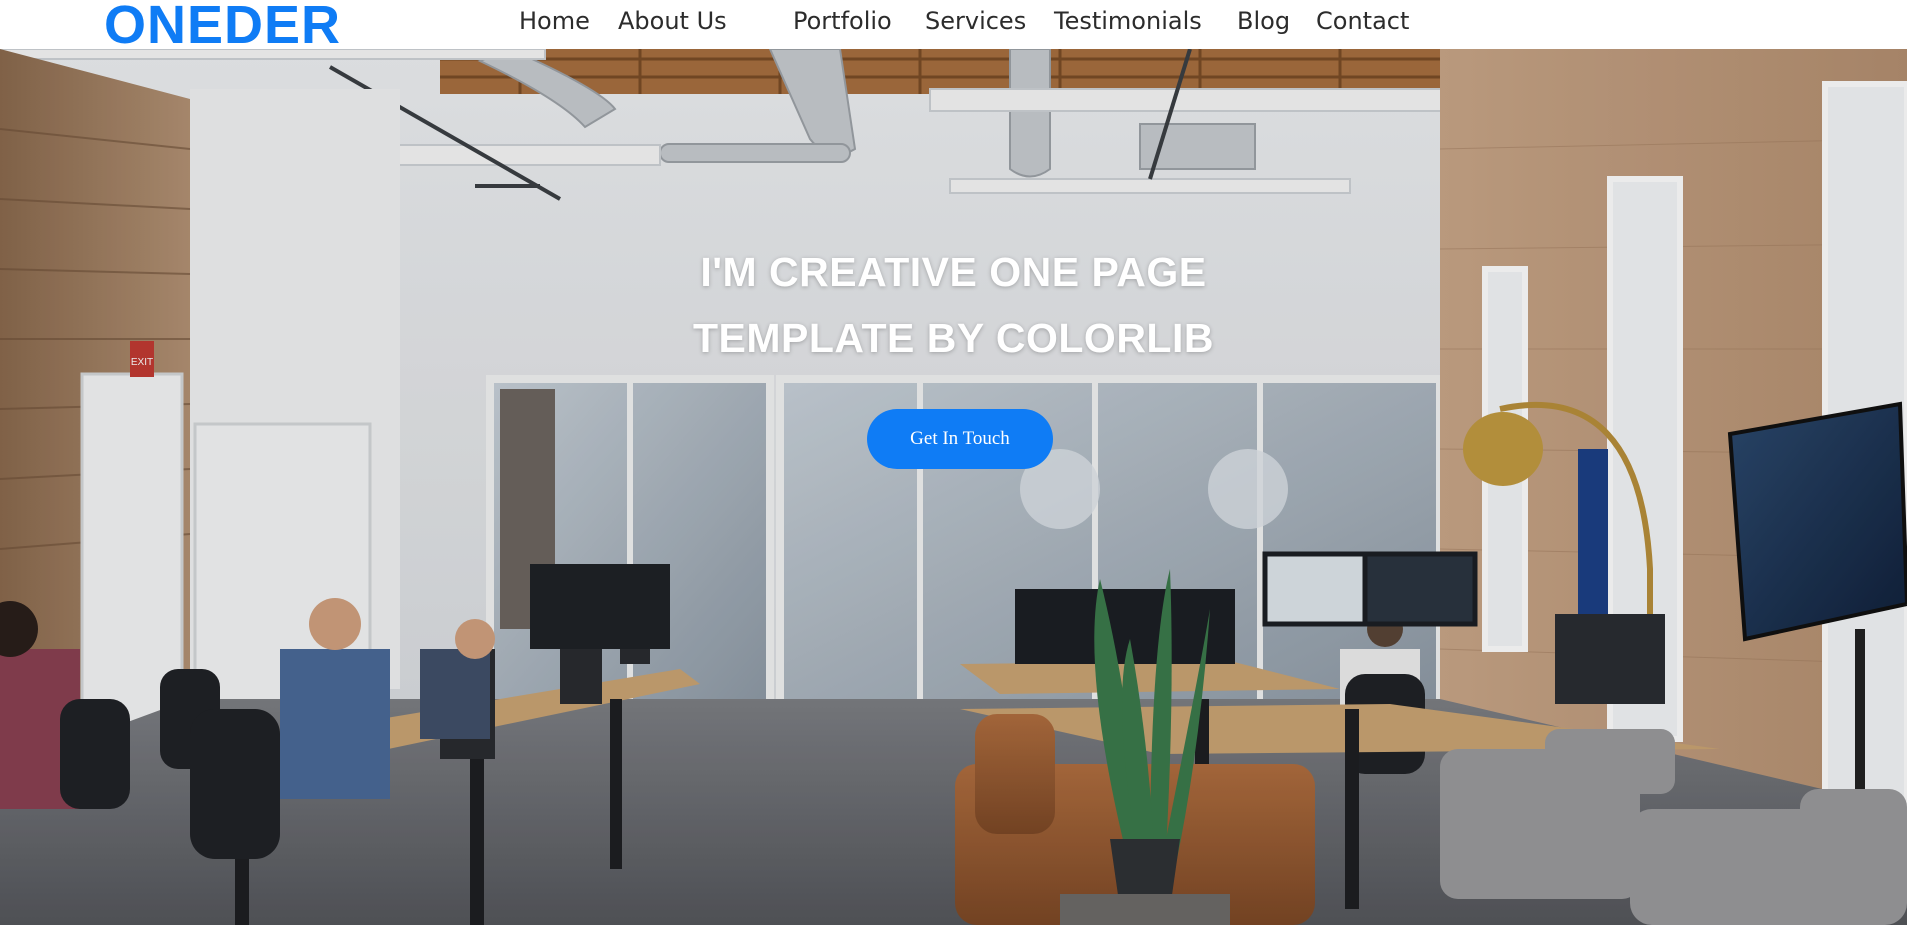 This screenshot has width=1907, height=925. What do you see at coordinates (1128, 21) in the screenshot?
I see `nav-link-testimonials: Testimonials` at bounding box center [1128, 21].